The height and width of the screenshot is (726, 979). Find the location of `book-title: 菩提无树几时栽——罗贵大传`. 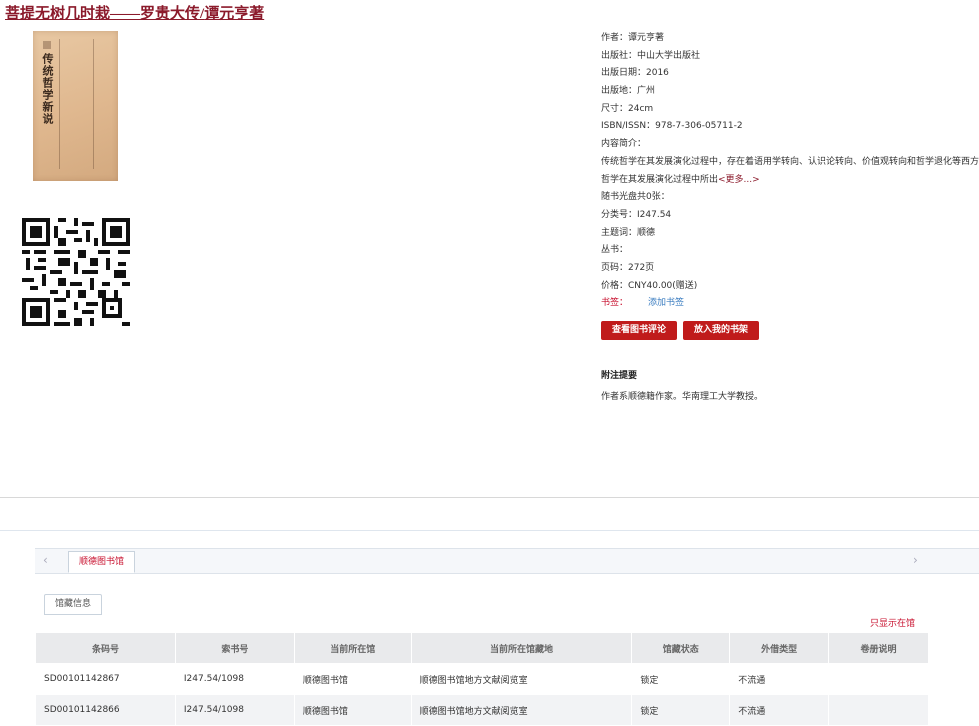

book-title: 菩提无树几时栽——罗贵大传 is located at coordinates (102, 14).